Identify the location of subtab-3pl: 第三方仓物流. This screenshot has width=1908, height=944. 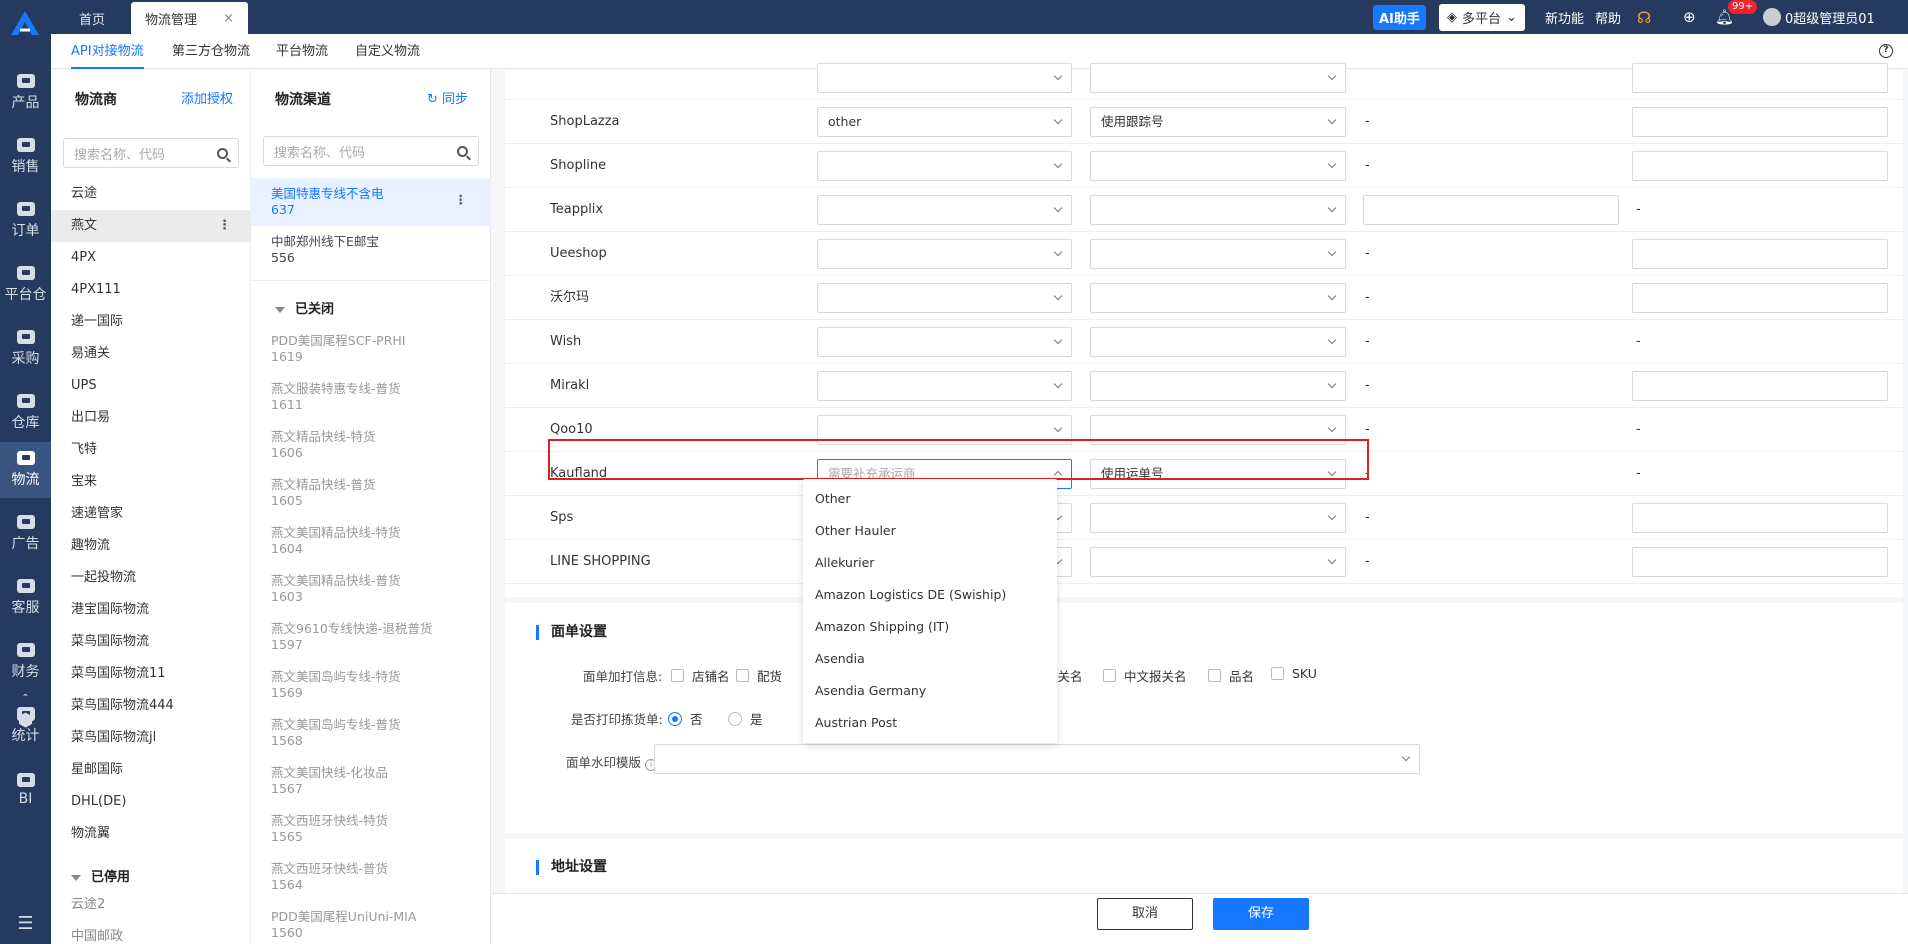
(211, 51).